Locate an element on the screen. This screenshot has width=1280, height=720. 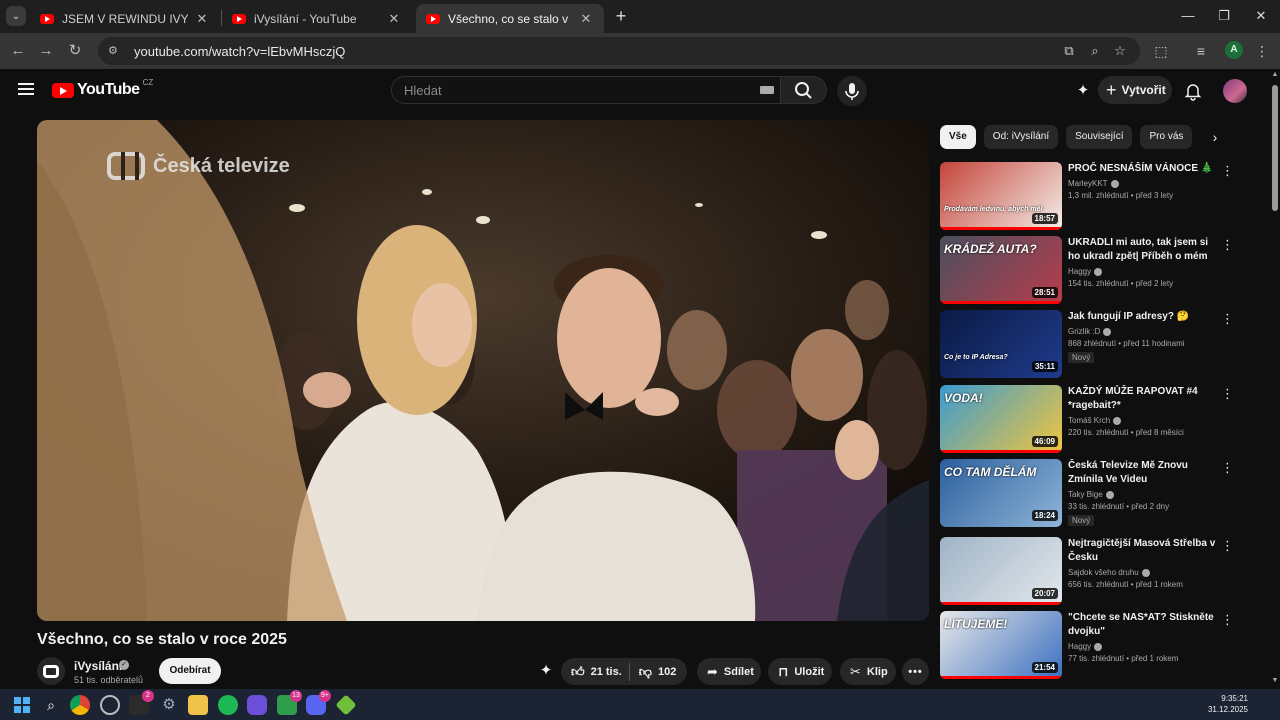
menu-hamburger-icon is located at coordinates (26, 89).